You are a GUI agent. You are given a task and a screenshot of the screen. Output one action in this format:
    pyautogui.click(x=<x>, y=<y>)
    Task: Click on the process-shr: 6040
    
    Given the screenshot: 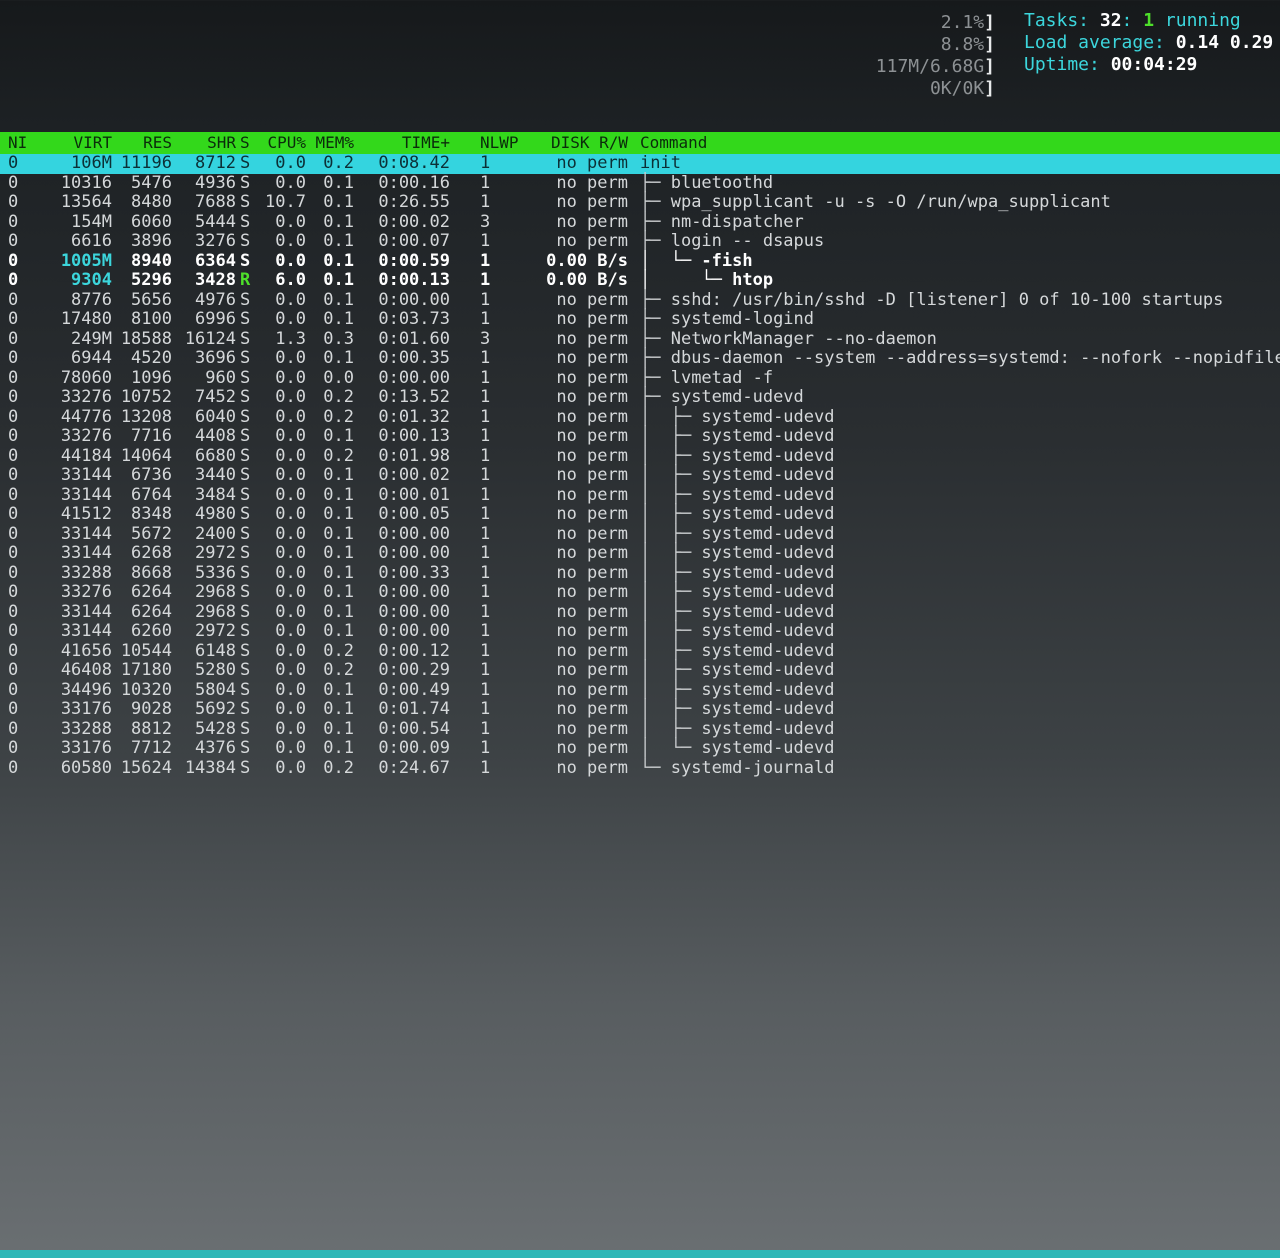 What is the action you would take?
    pyautogui.click(x=215, y=416)
    